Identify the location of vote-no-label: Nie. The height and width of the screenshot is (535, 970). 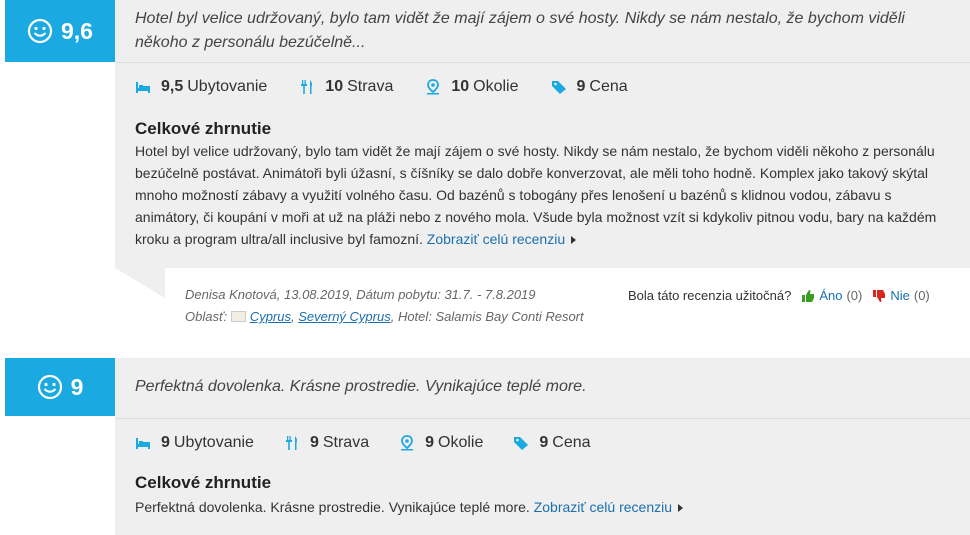
(900, 295).